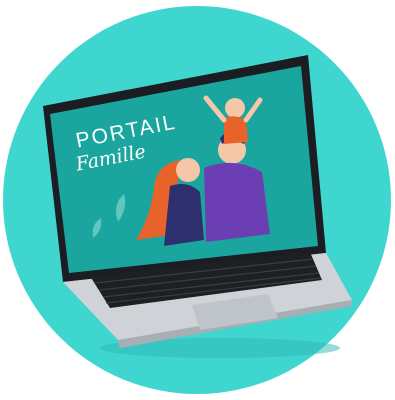  What do you see at coordinates (235, 108) in the screenshot?
I see `child-face` at bounding box center [235, 108].